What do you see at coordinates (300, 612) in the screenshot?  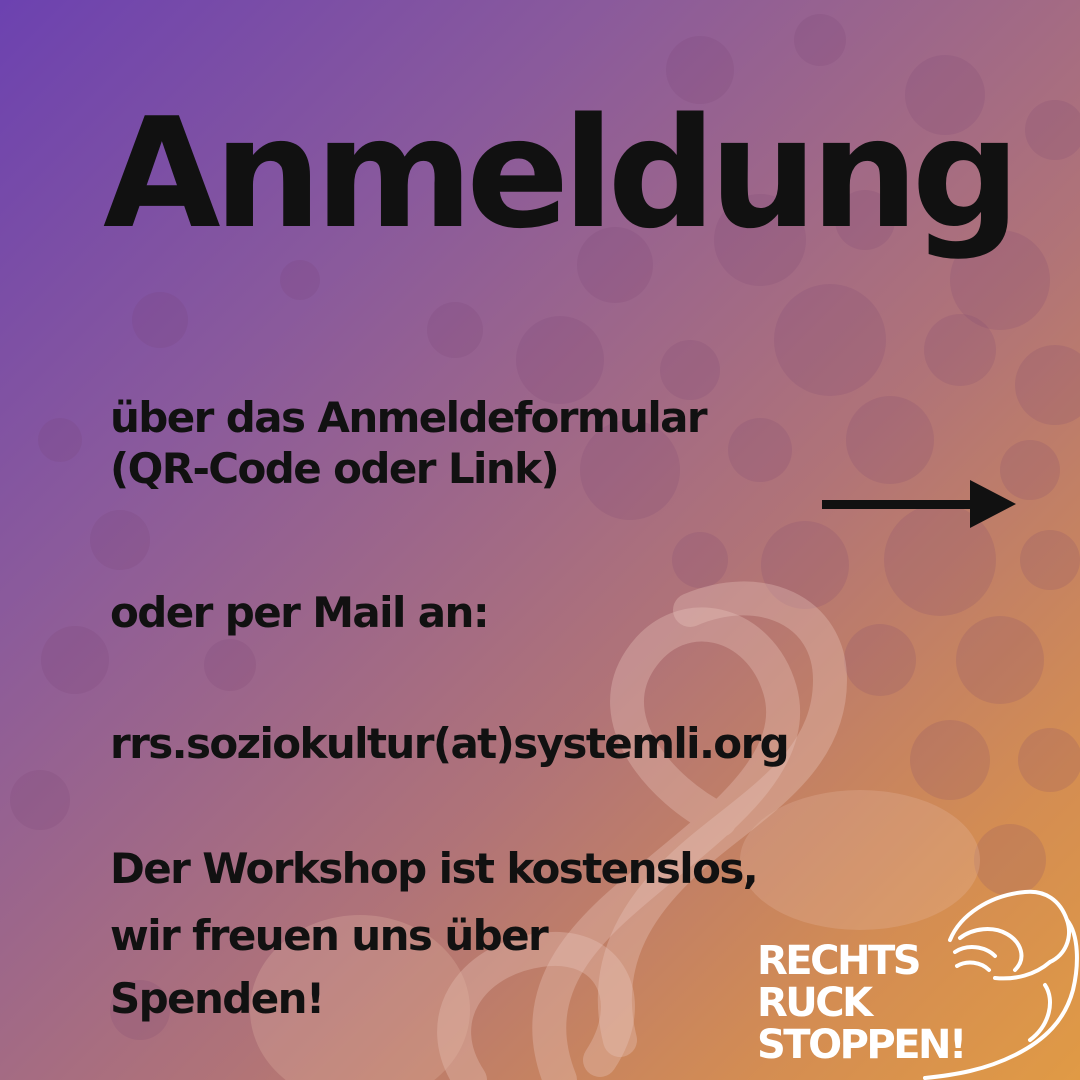 I see `mail-intro-text: oder per Mail an:` at bounding box center [300, 612].